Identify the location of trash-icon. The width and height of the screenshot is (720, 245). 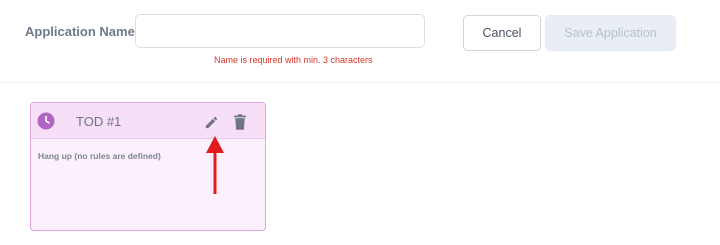
(240, 122).